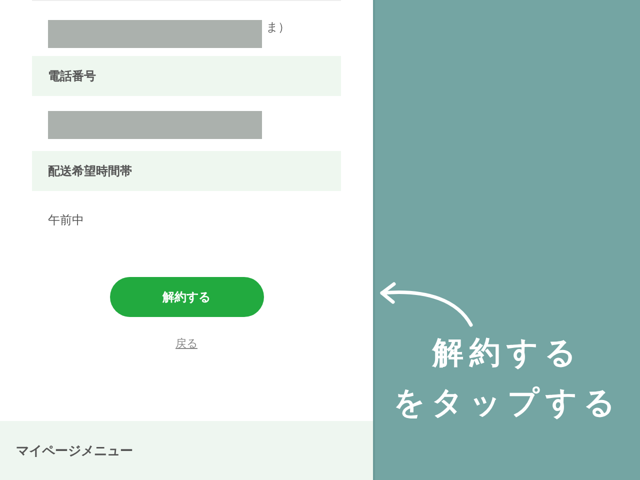  I want to click on callout-text: 解約する, so click(507, 353).